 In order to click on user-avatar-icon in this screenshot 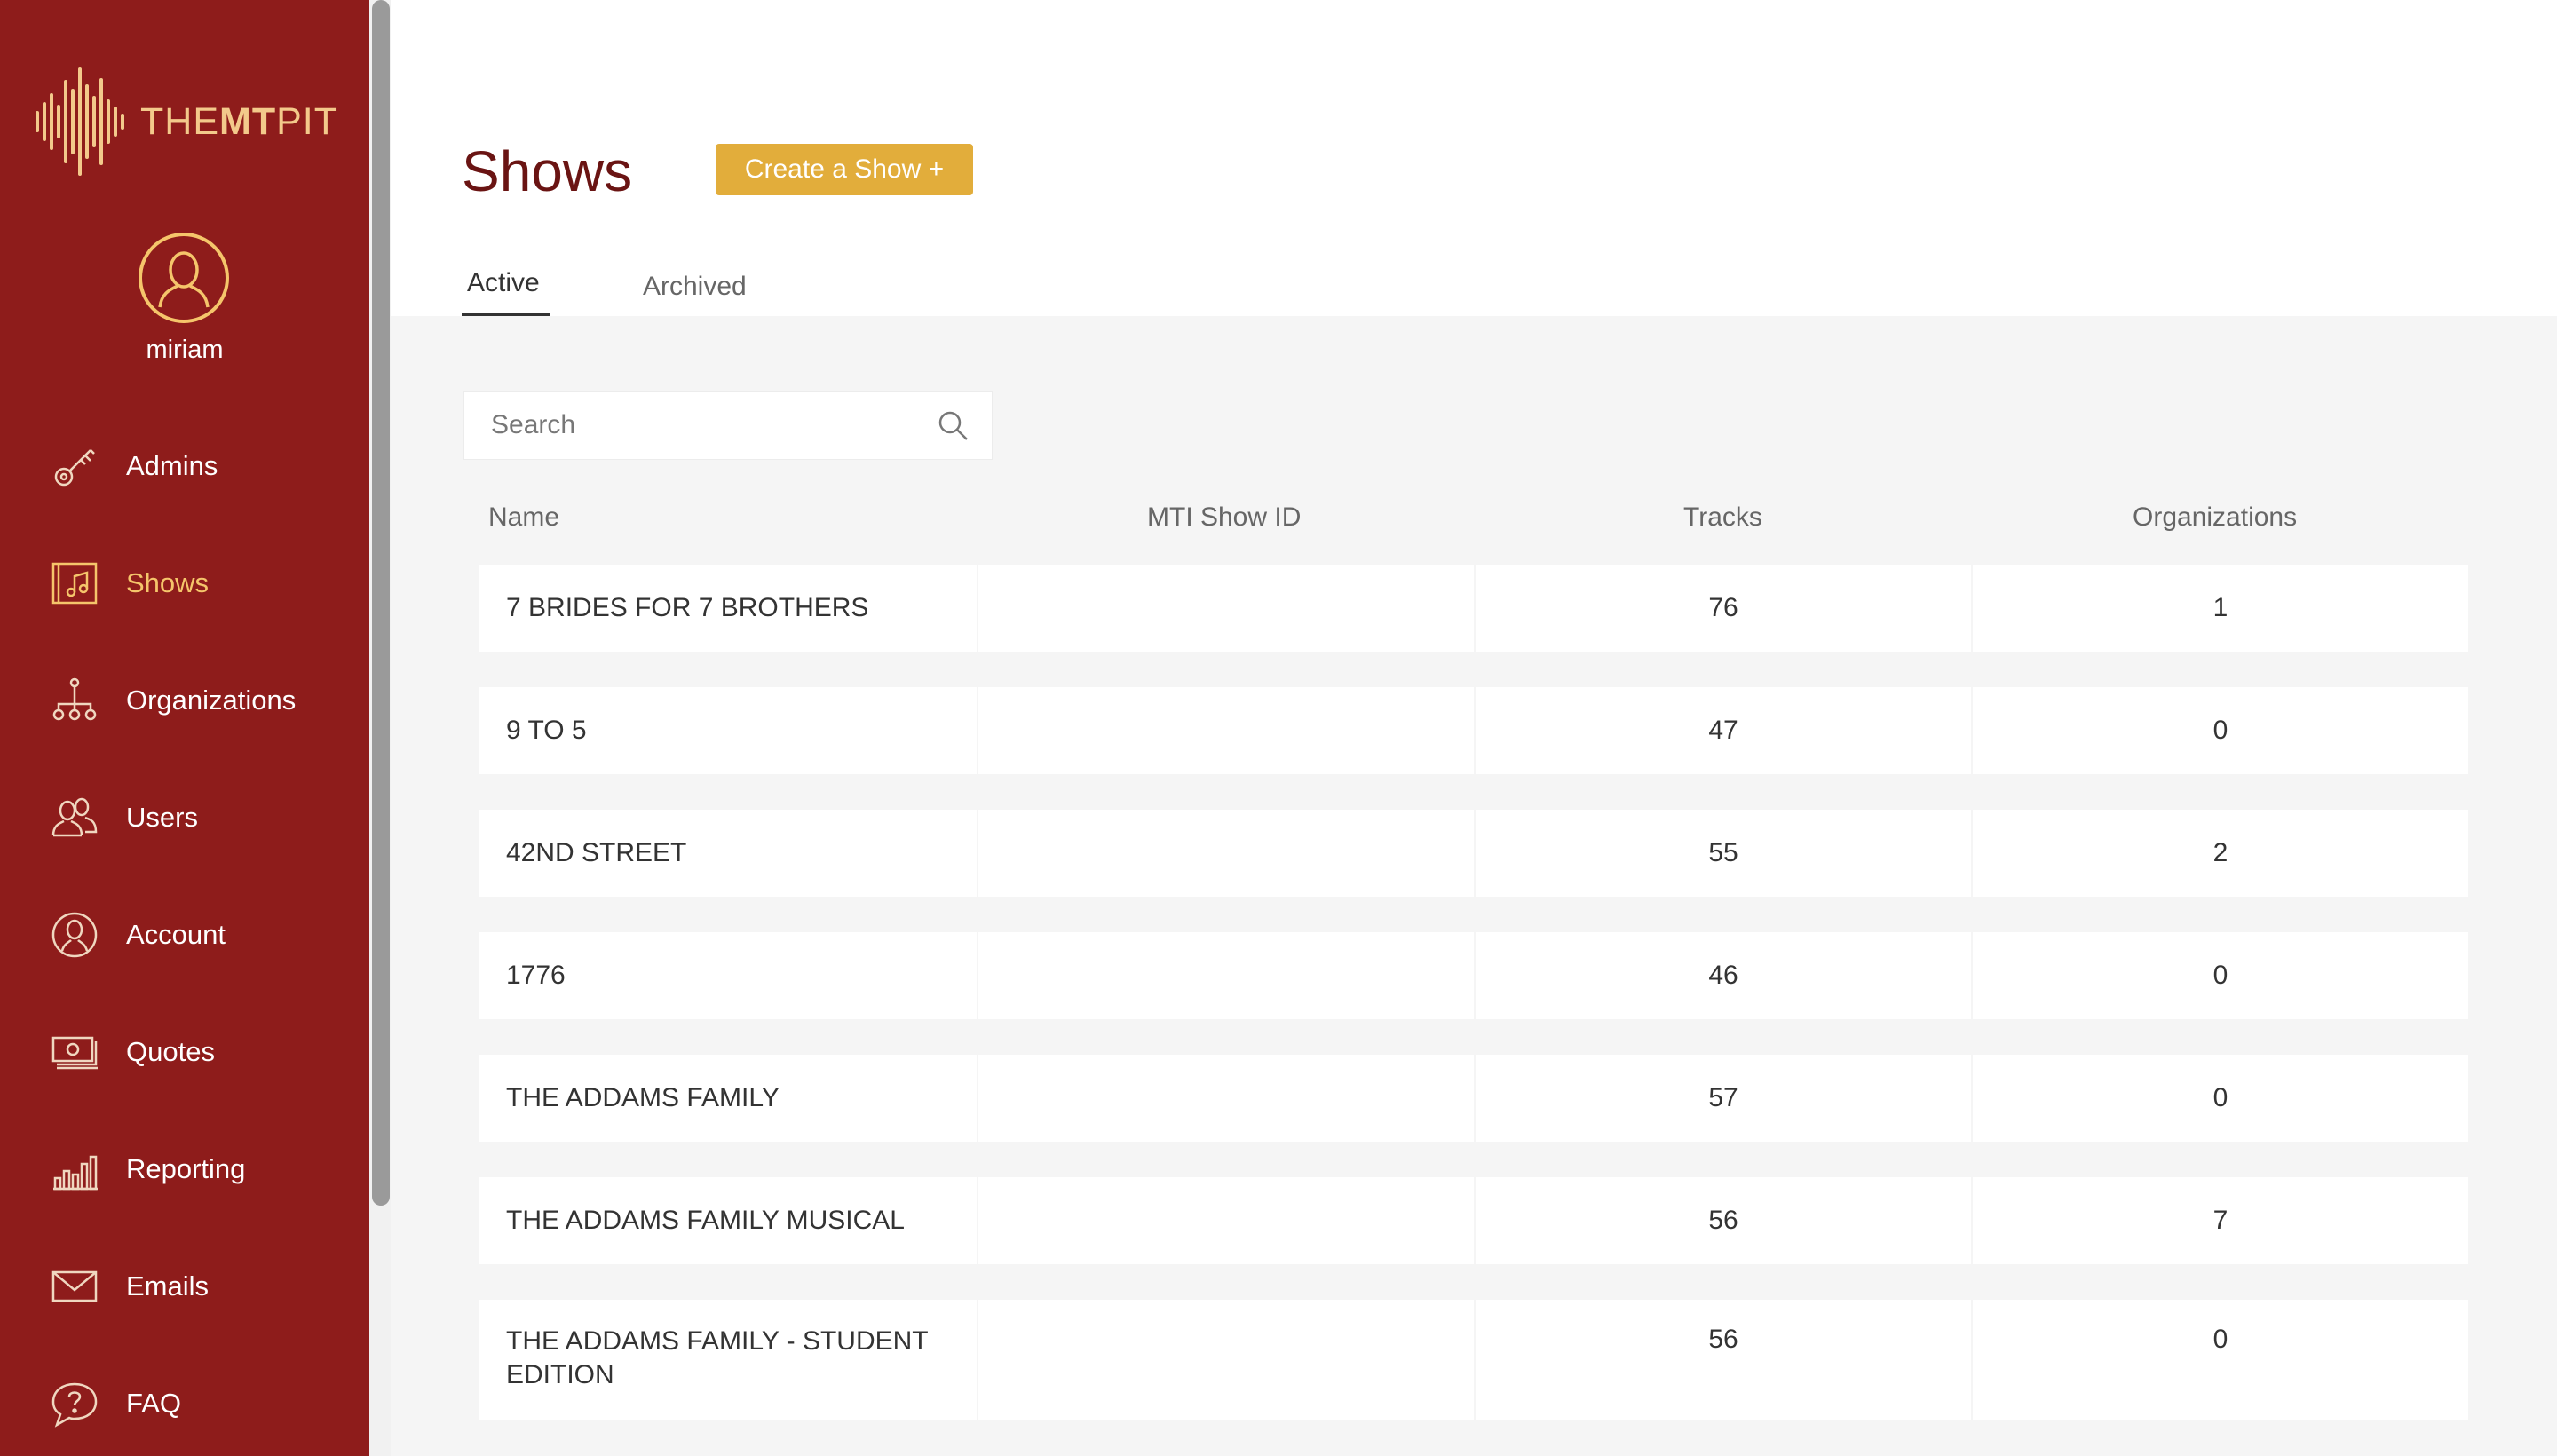, I will do `click(184, 279)`.